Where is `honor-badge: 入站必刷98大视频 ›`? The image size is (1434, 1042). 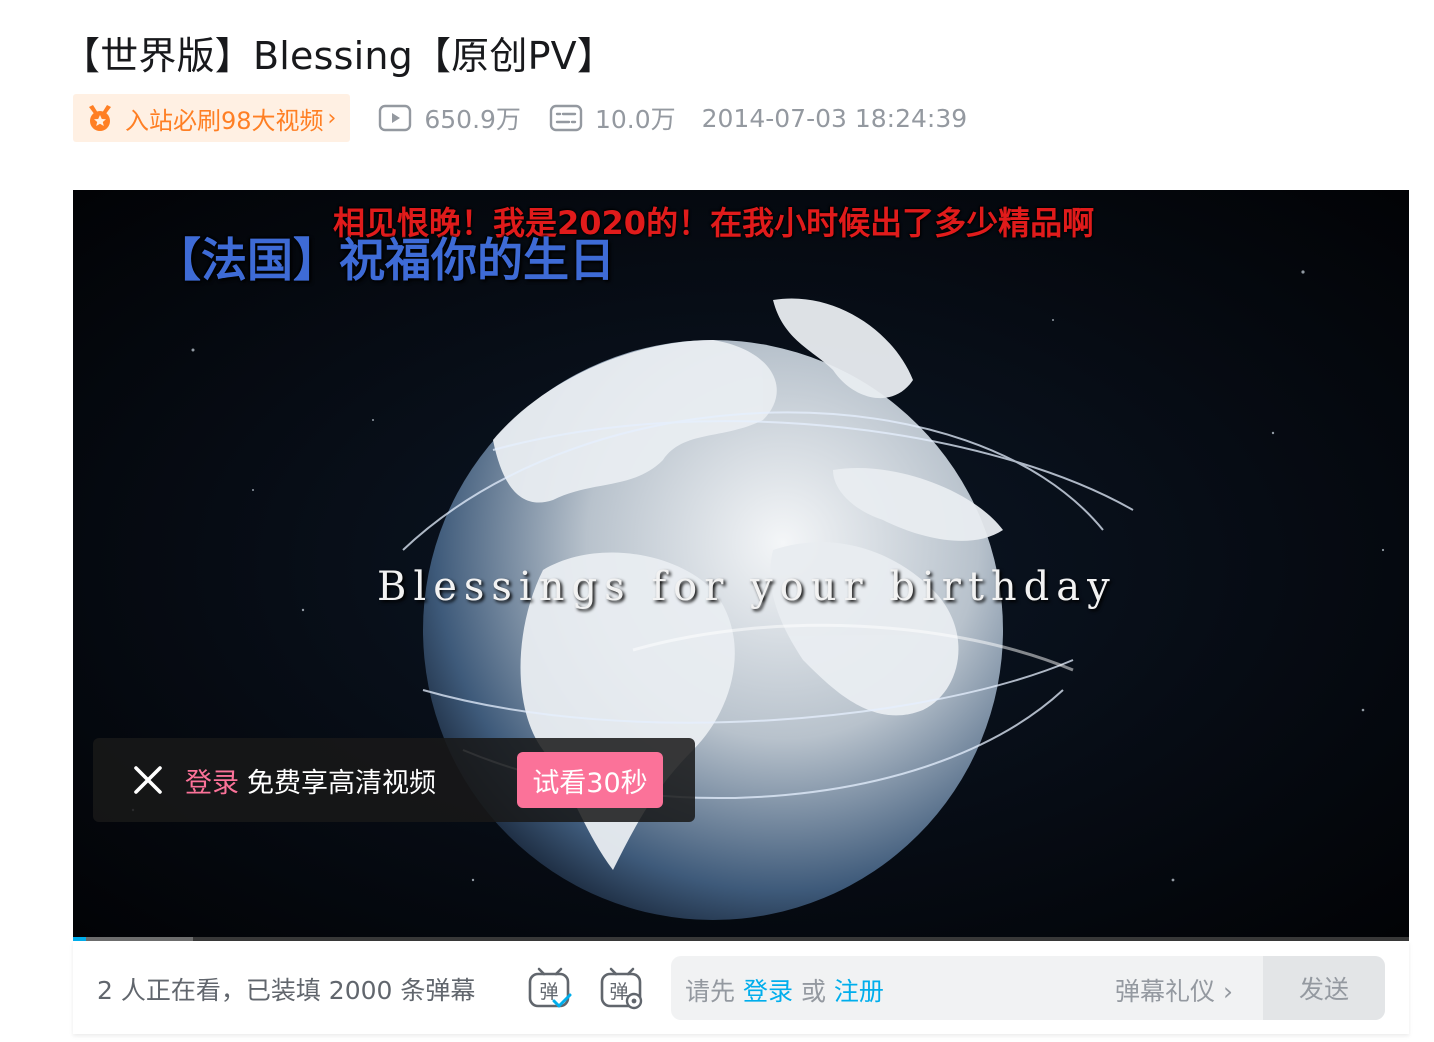 honor-badge: 入站必刷98大视频 › is located at coordinates (212, 118).